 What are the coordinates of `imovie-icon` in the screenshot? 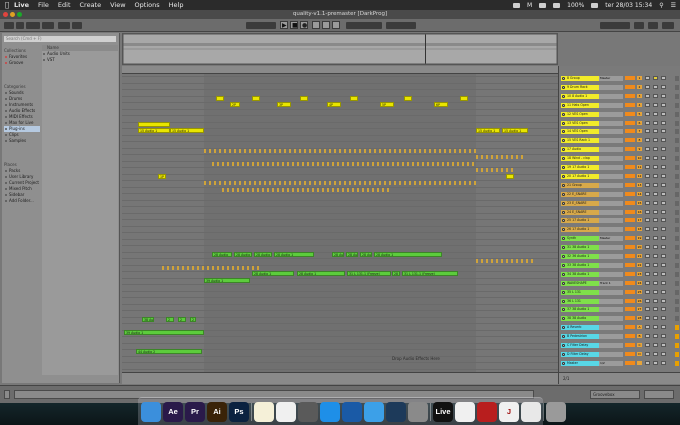 It's located at (308, 411).